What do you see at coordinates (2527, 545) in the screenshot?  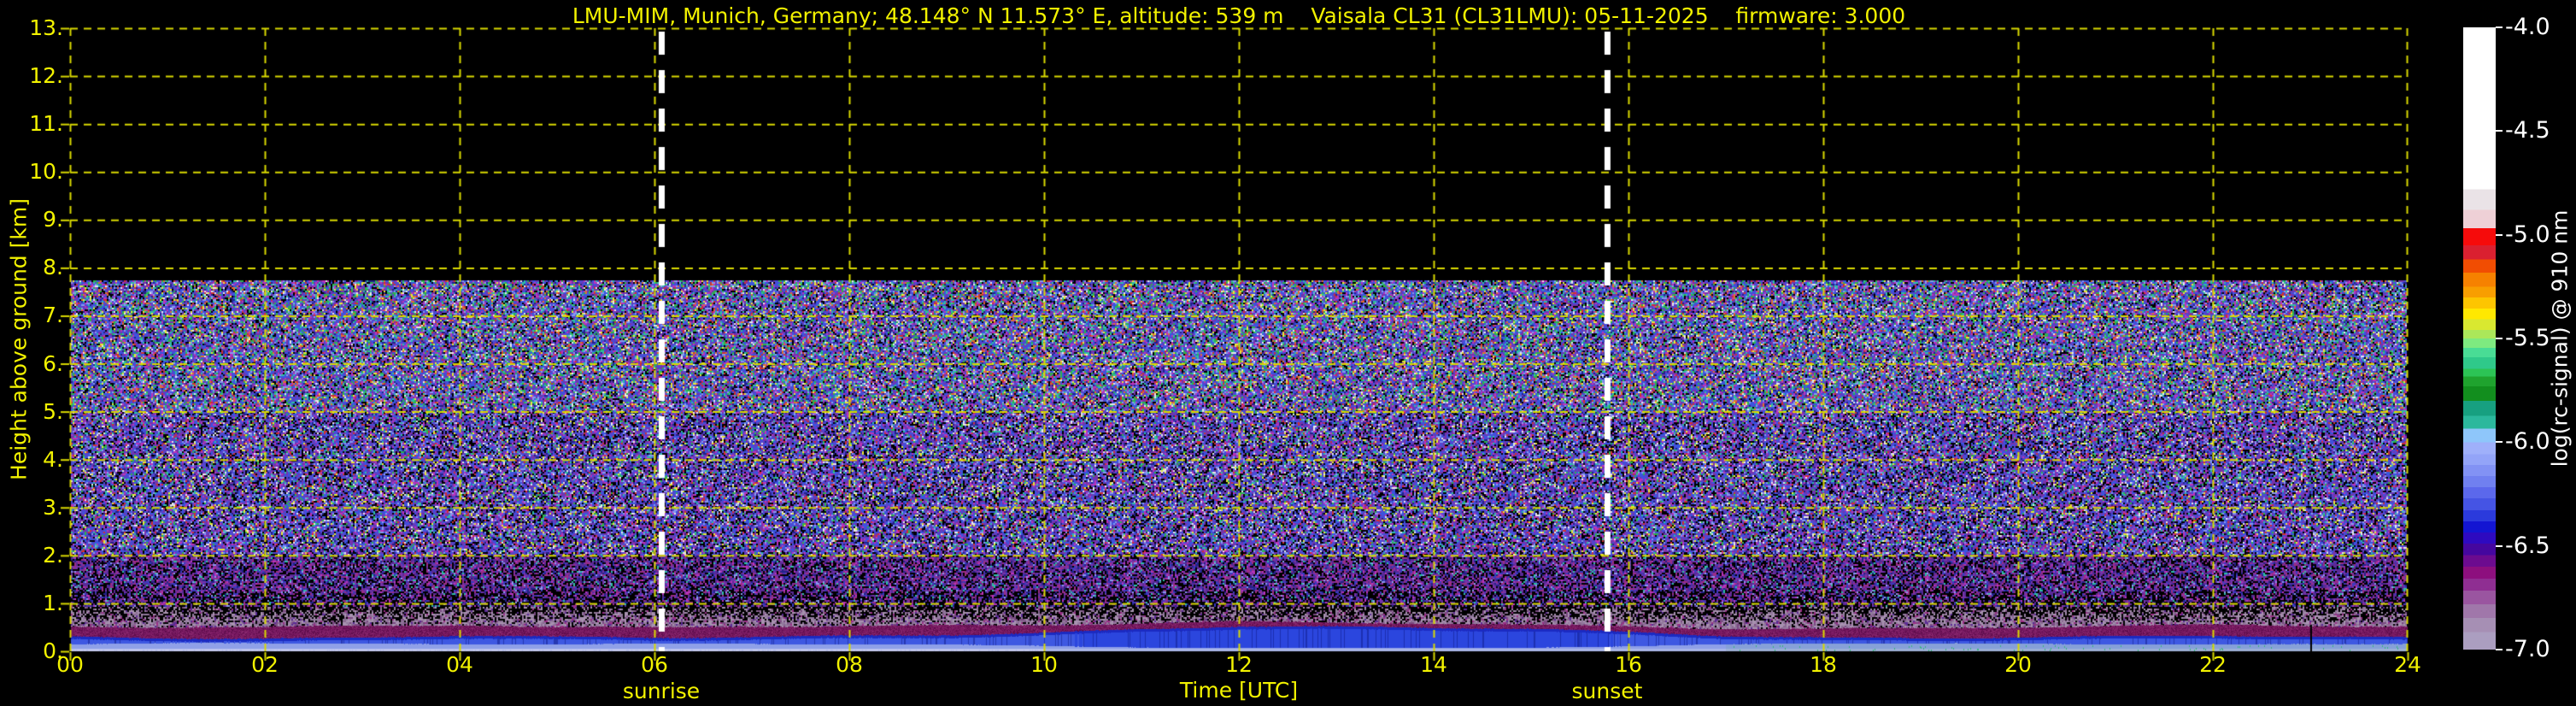 I see `colorbar-tick-label: -6.5` at bounding box center [2527, 545].